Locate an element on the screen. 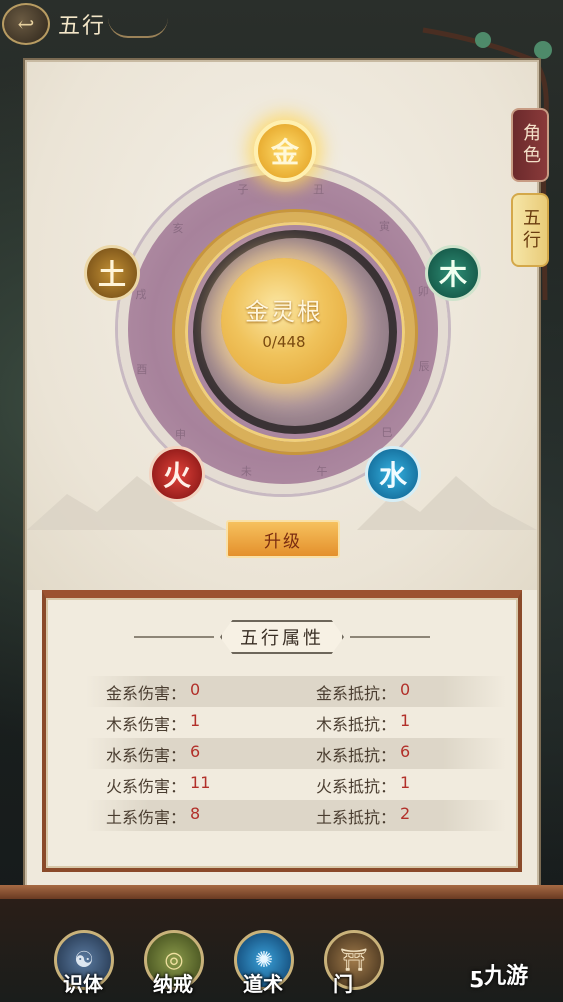 The height and width of the screenshot is (1002, 563). title-swirl-ornament is located at coordinates (138, 28).